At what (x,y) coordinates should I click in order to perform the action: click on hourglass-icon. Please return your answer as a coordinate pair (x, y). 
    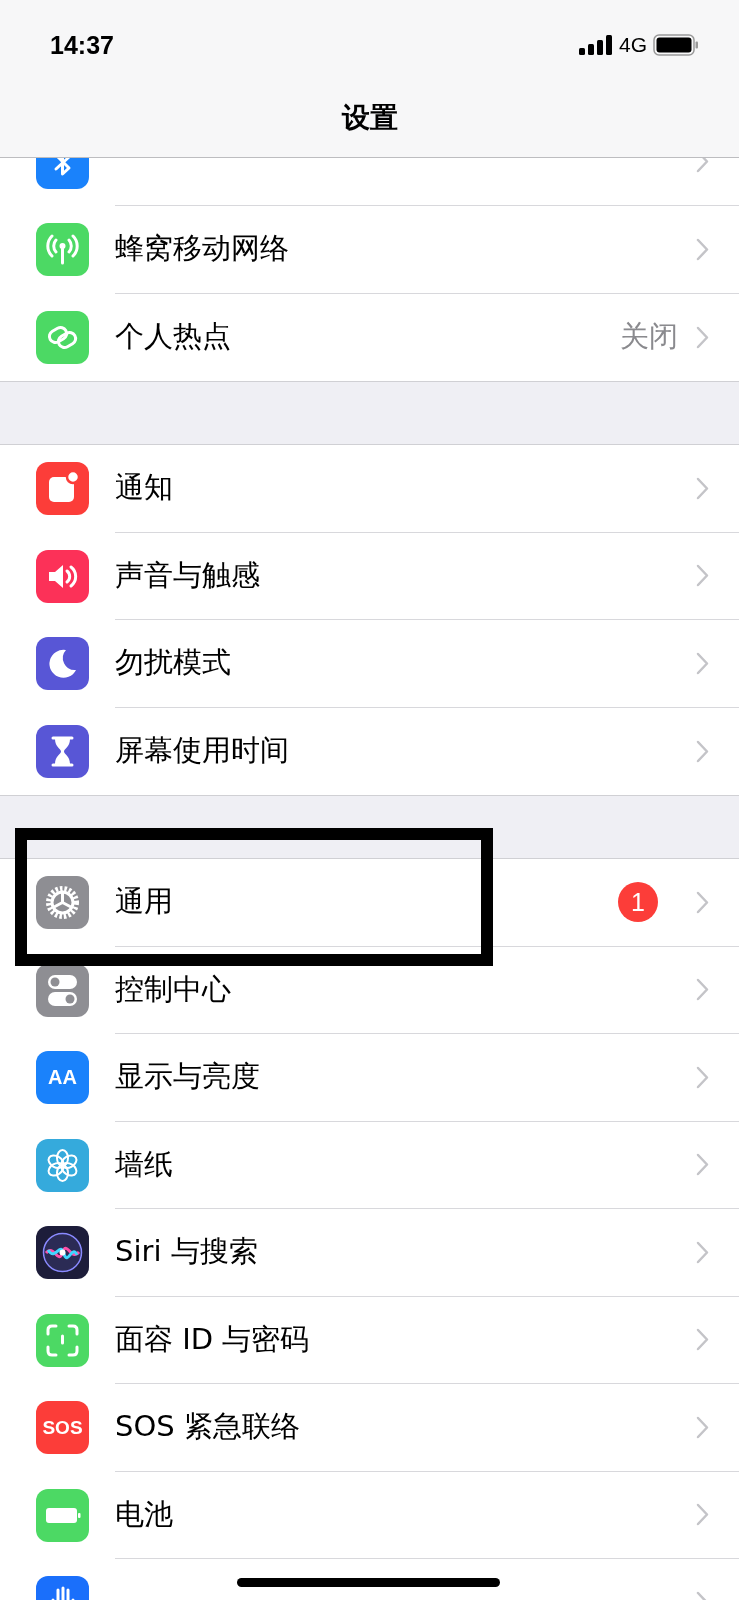
    Looking at the image, I should click on (62, 751).